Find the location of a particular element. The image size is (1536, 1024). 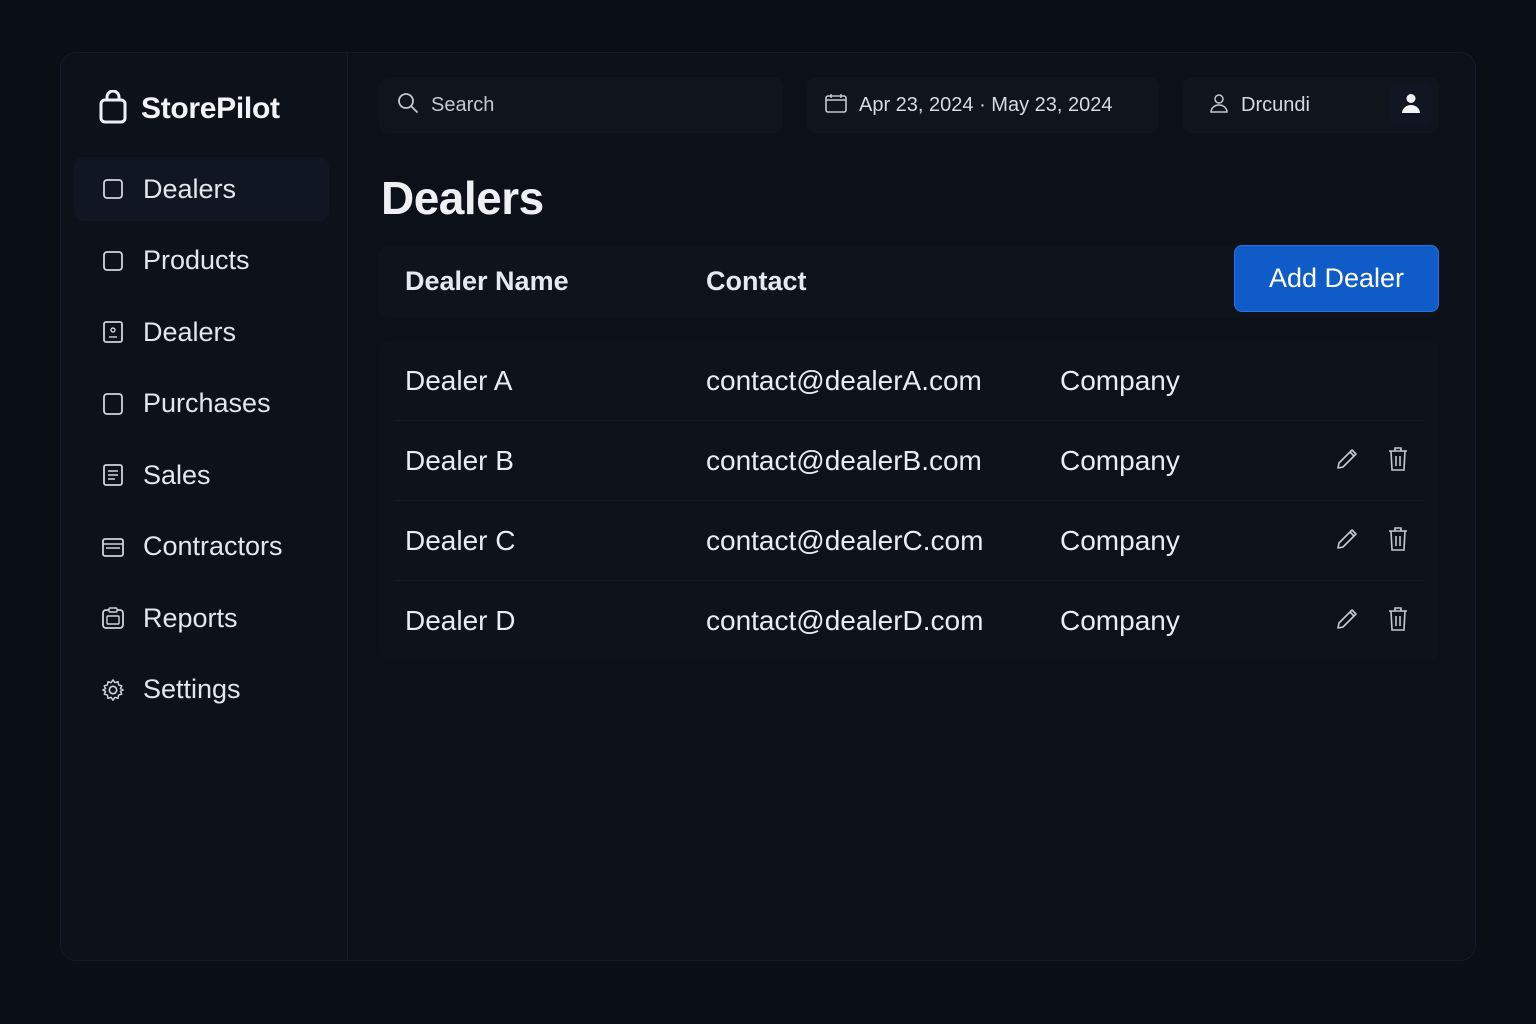

dealer-name-cell: Dealer D is located at coordinates (460, 620).